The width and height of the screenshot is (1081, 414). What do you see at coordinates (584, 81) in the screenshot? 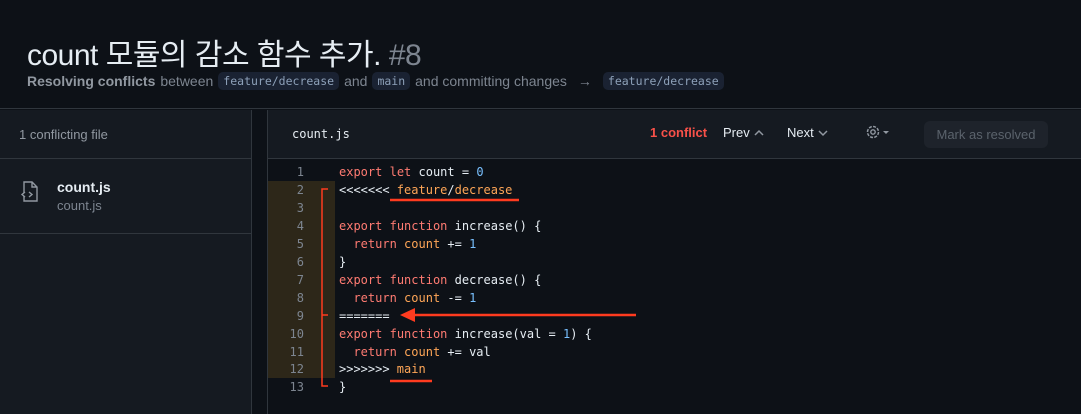
I see `arrow-right-icon: →` at bounding box center [584, 81].